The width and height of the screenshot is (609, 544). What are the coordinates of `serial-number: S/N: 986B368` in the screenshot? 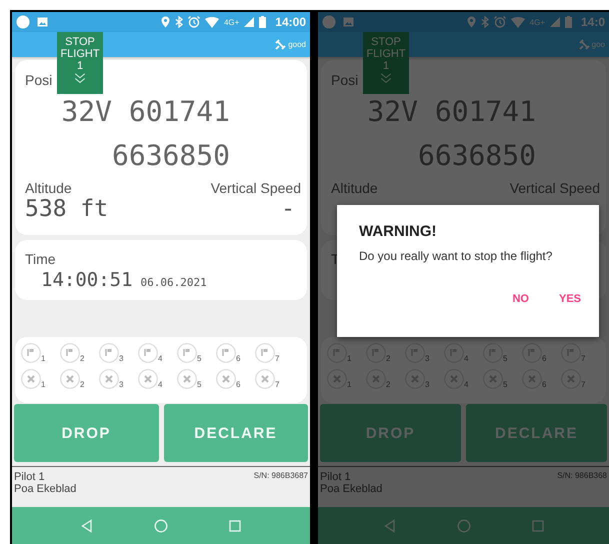 It's located at (582, 476).